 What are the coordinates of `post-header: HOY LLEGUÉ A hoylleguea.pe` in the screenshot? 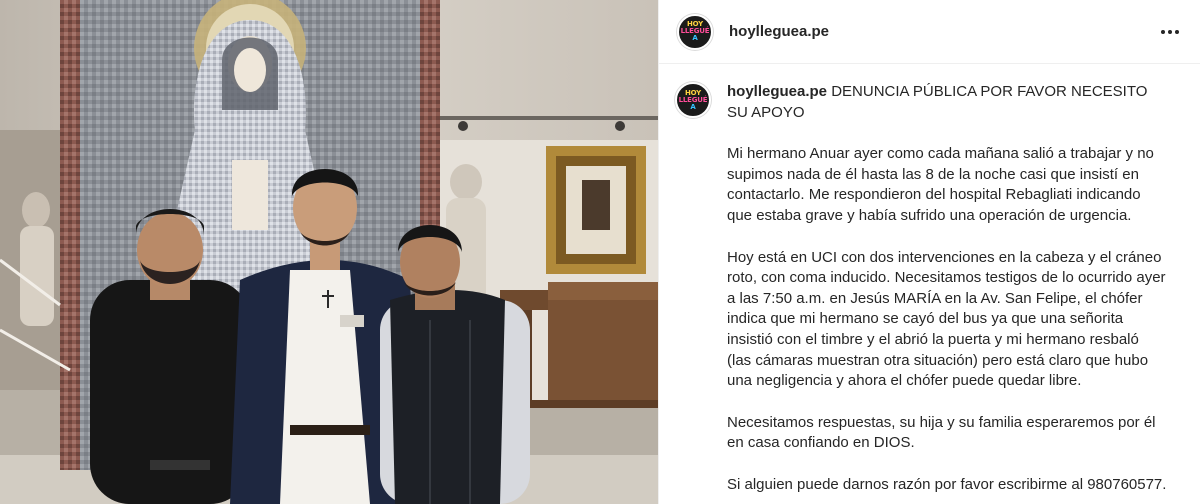 It's located at (929, 32).